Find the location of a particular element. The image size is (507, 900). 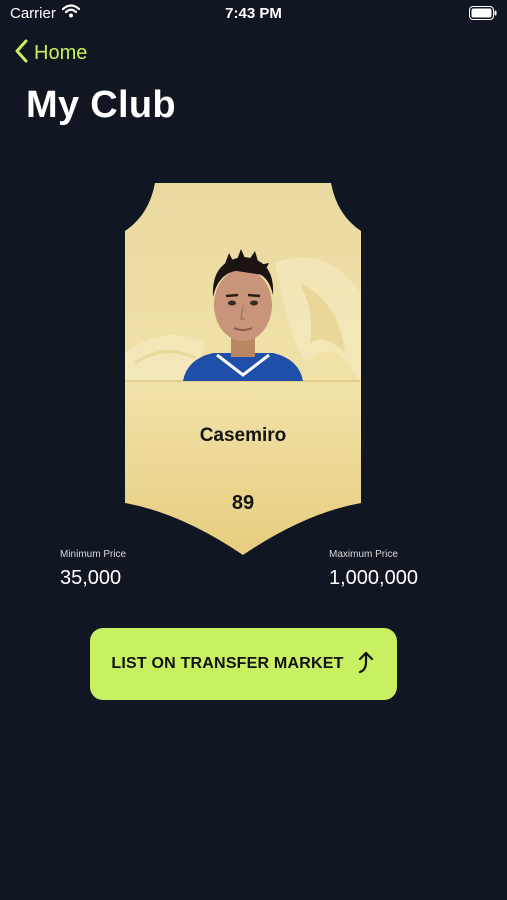

list-on-transfer-market-button: LIST ON TRANSFER MARKET is located at coordinates (243, 664).